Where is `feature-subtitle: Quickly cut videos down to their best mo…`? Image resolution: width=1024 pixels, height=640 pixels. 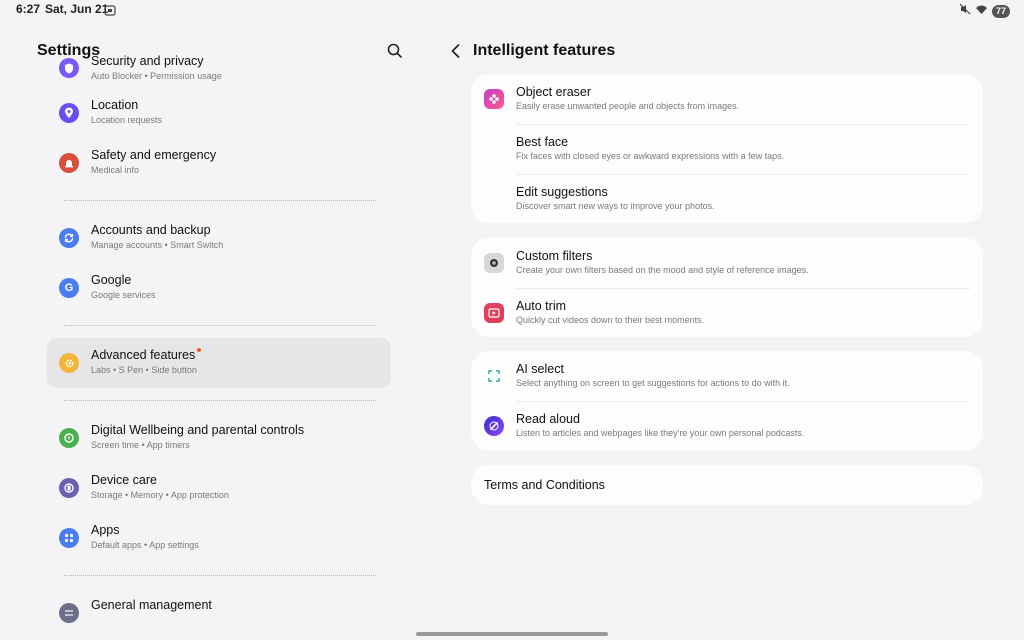 feature-subtitle: Quickly cut videos down to their best mo… is located at coordinates (610, 320).